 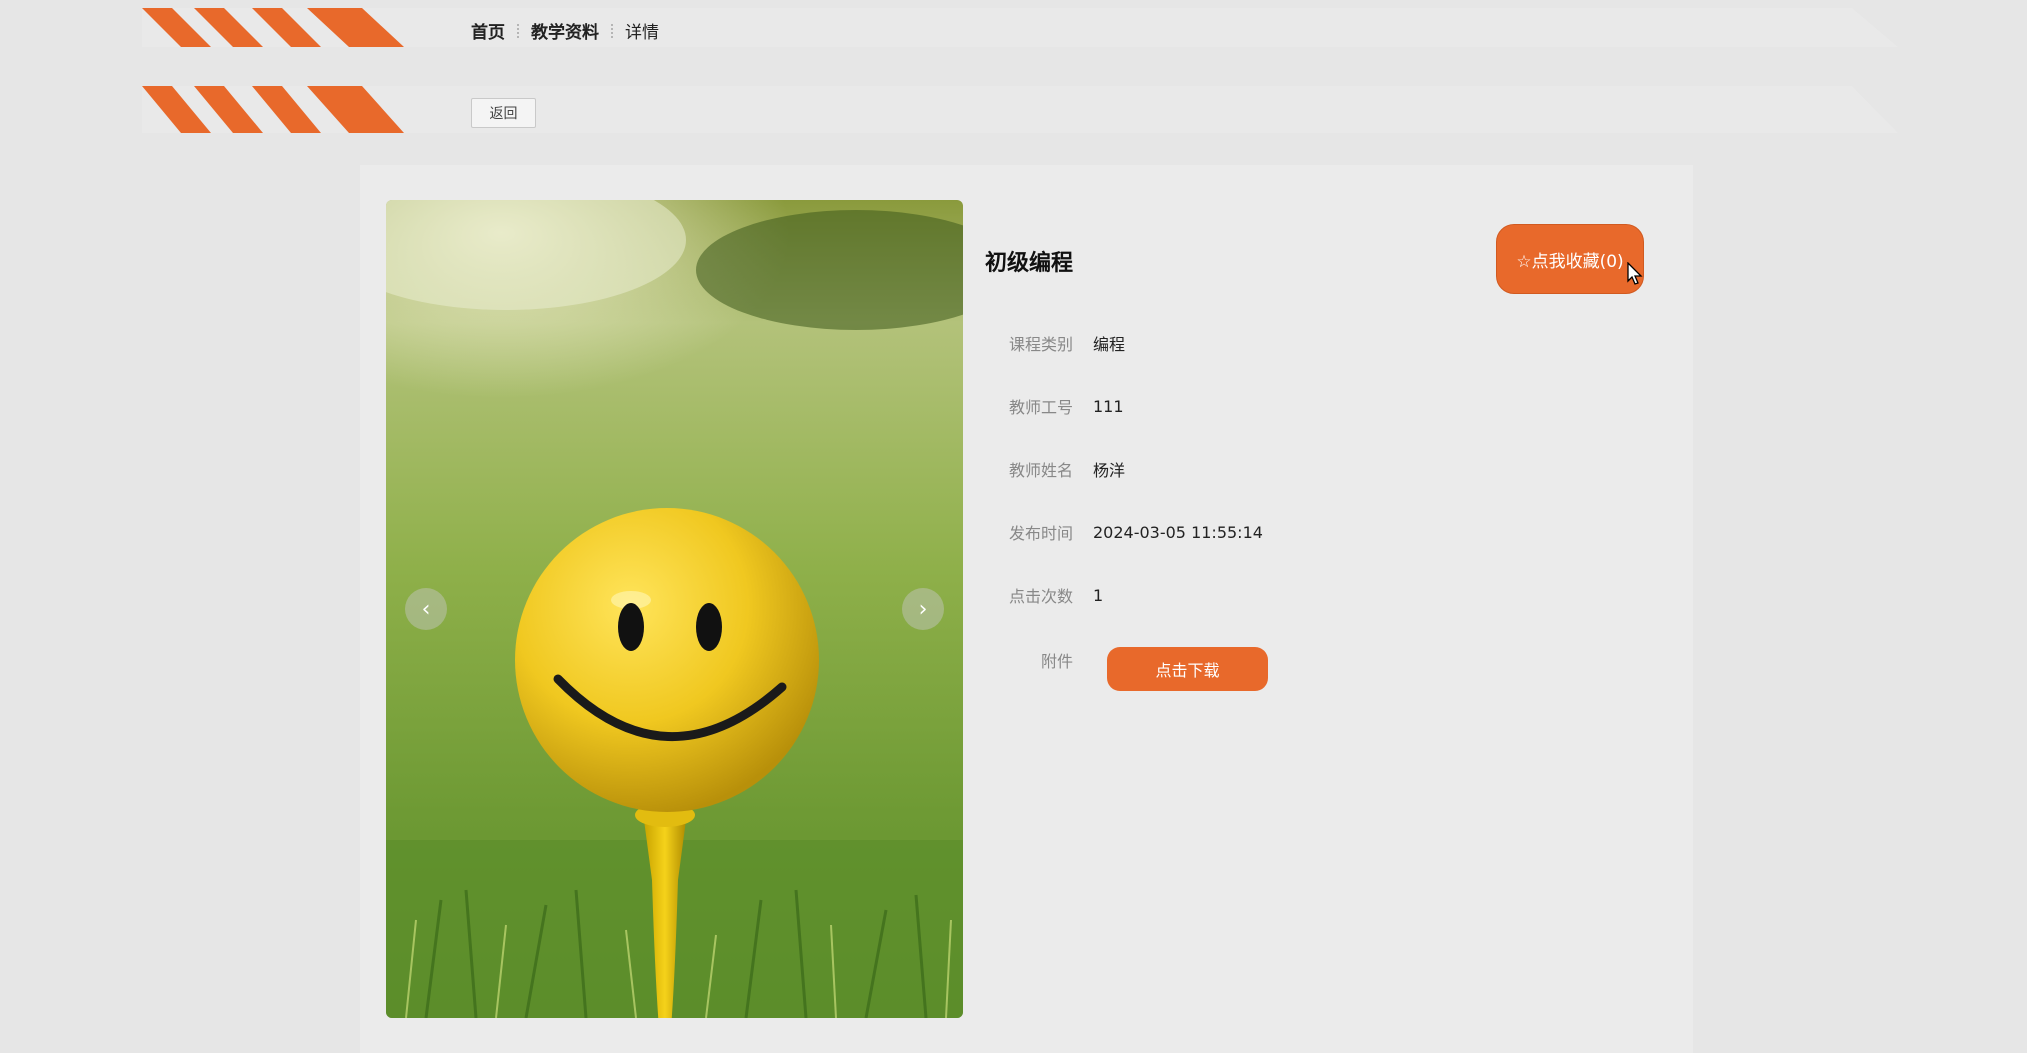 What do you see at coordinates (1040, 470) in the screenshot?
I see `field-label: 教师姓名` at bounding box center [1040, 470].